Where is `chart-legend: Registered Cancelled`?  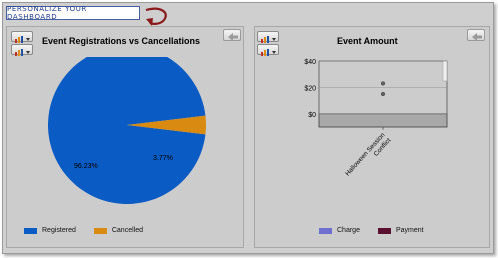 chart-legend: Registered Cancelled is located at coordinates (92, 230).